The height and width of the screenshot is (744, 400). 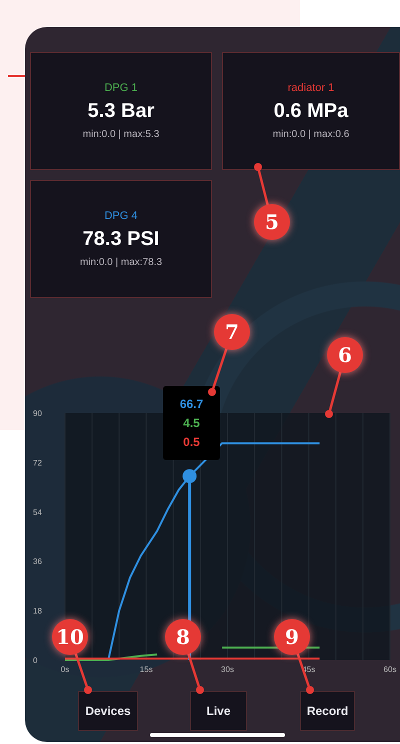 What do you see at coordinates (311, 88) in the screenshot?
I see `sensor-name: radiator 1` at bounding box center [311, 88].